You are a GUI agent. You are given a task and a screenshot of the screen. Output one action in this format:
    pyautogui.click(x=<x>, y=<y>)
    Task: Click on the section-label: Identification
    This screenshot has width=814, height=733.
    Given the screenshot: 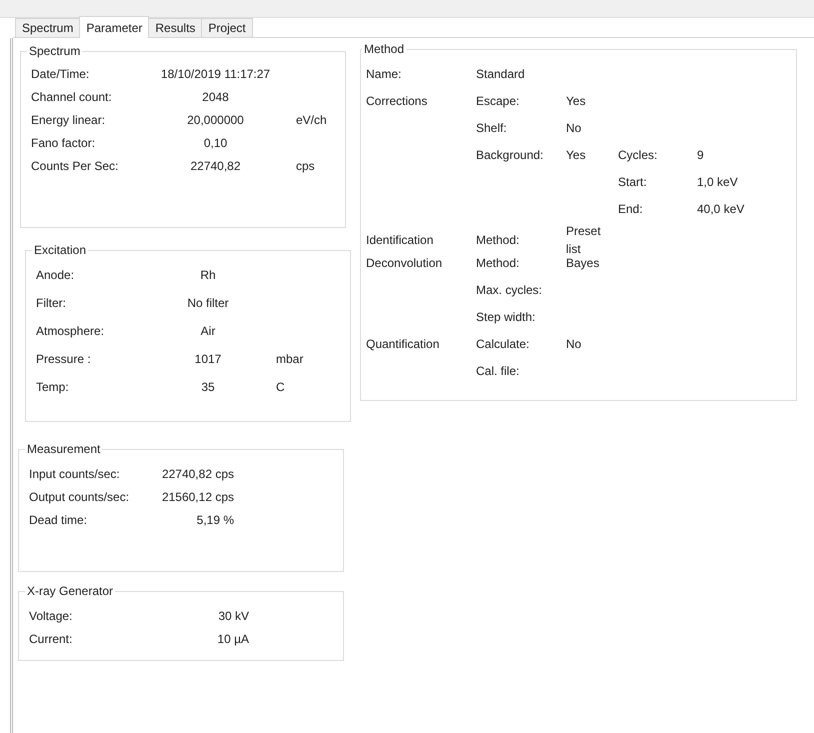 What is the action you would take?
    pyautogui.click(x=400, y=240)
    